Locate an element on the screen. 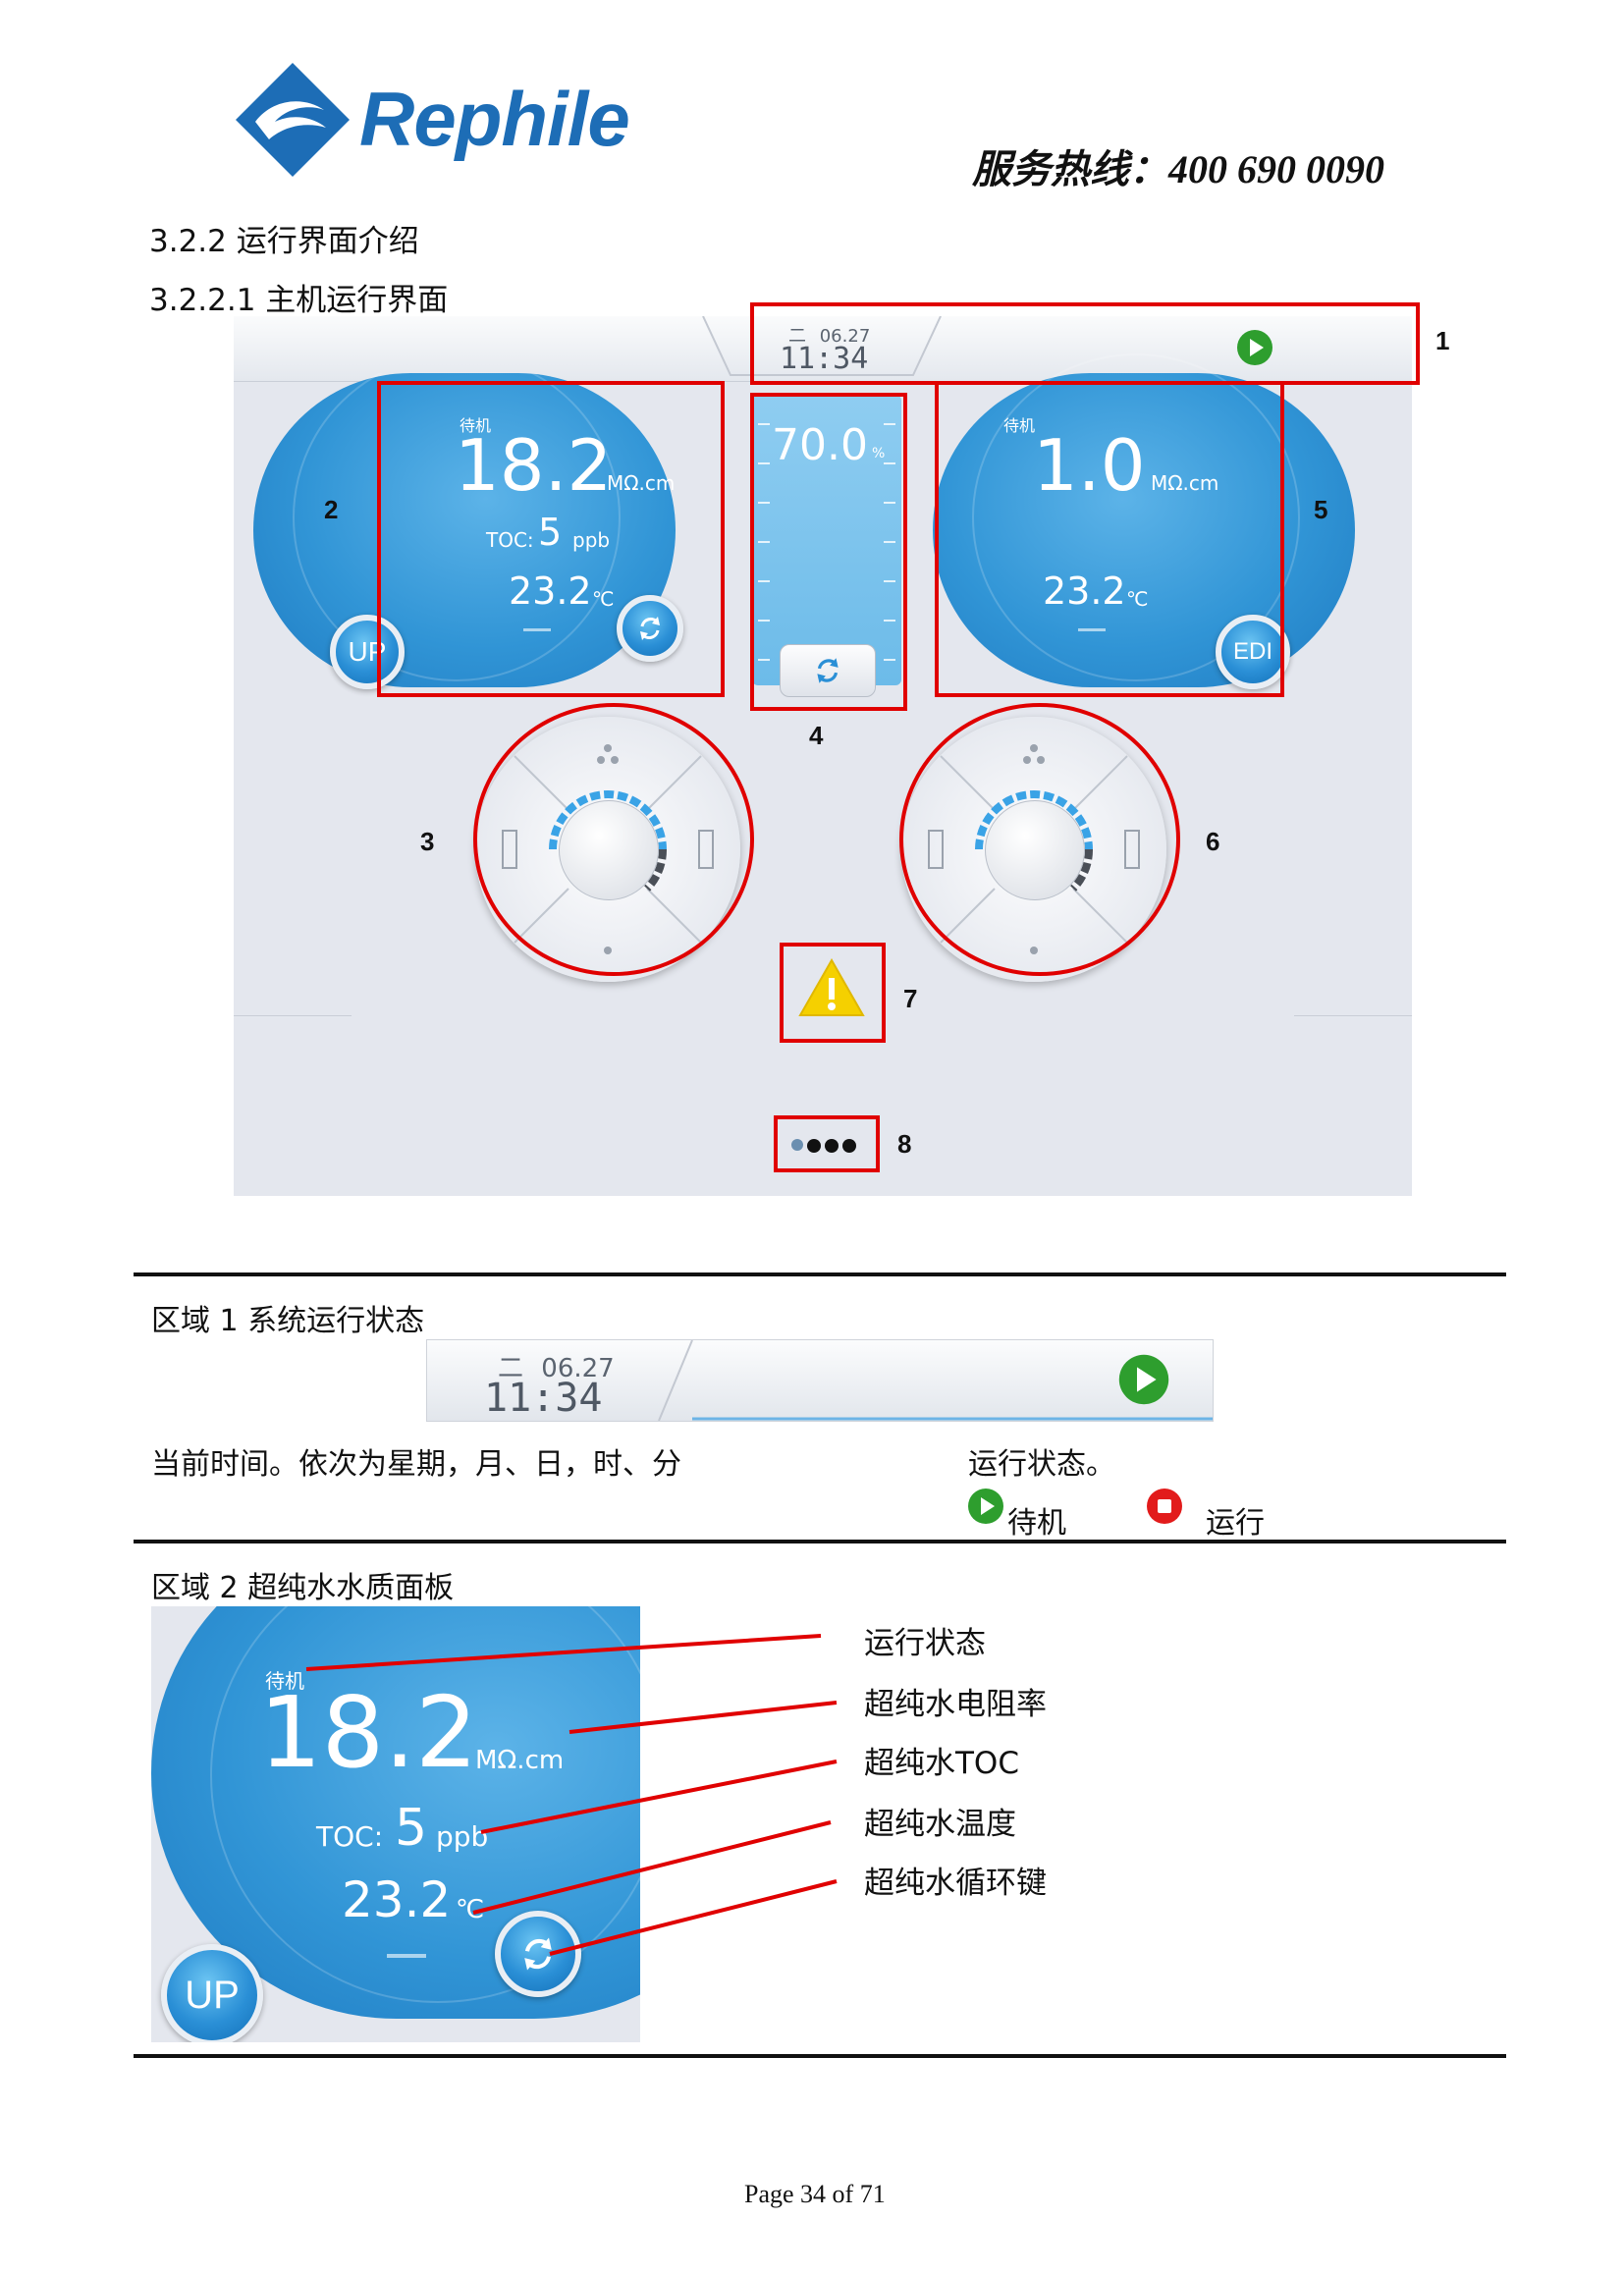 The height and width of the screenshot is (2274, 1624). state-description: 运行状态。 is located at coordinates (1041, 1464).